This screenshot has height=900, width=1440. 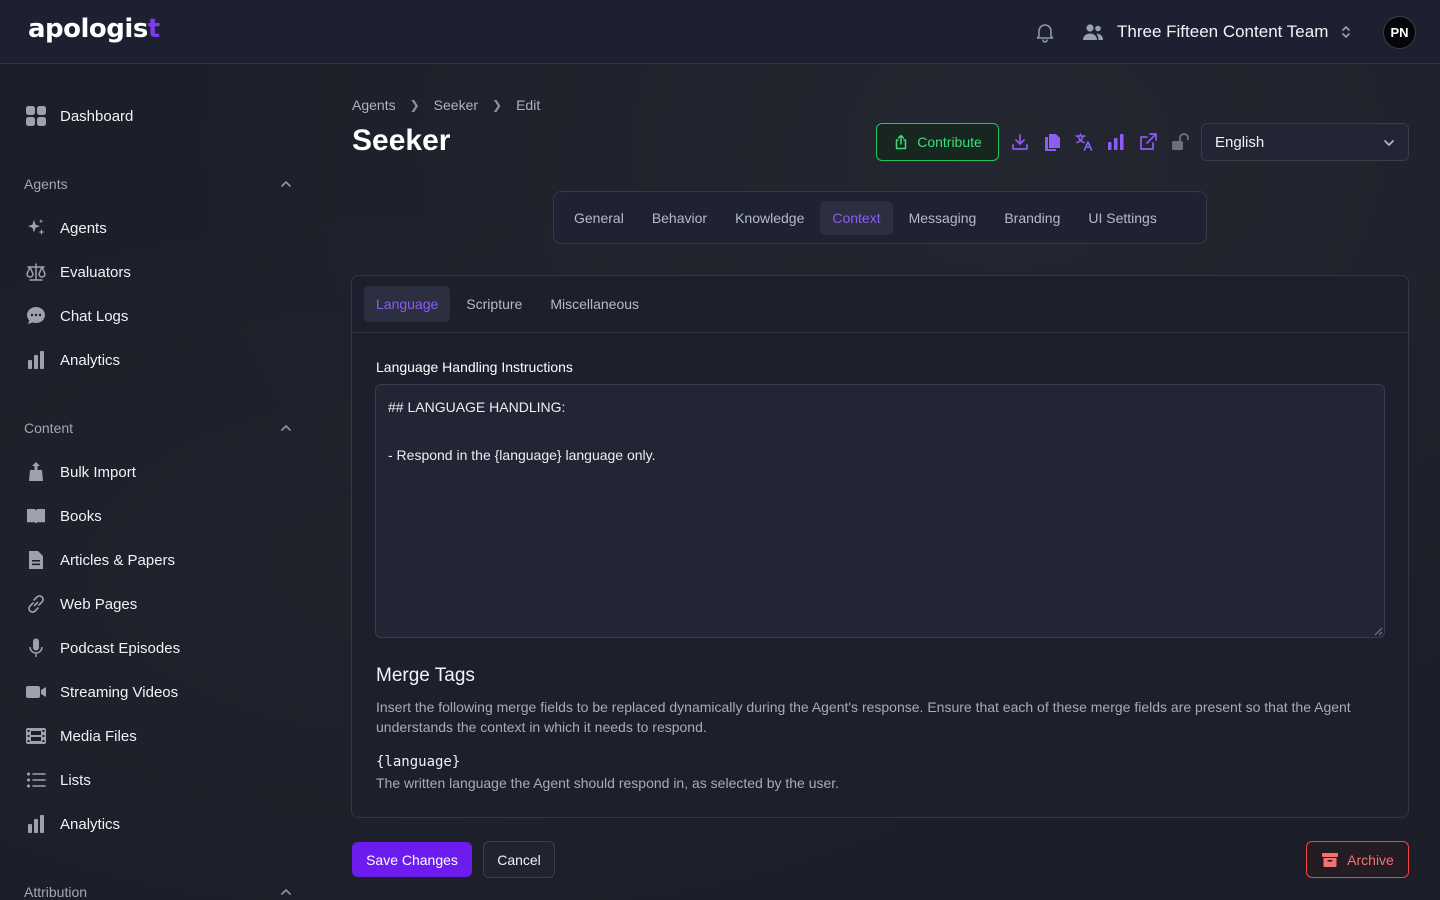 What do you see at coordinates (412, 859) in the screenshot?
I see `save-changes-button: Save Changes` at bounding box center [412, 859].